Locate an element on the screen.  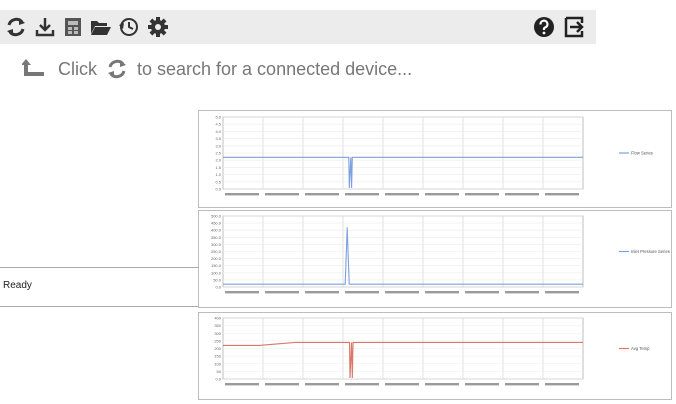
y-tick-label: 150 is located at coordinates (217, 356).